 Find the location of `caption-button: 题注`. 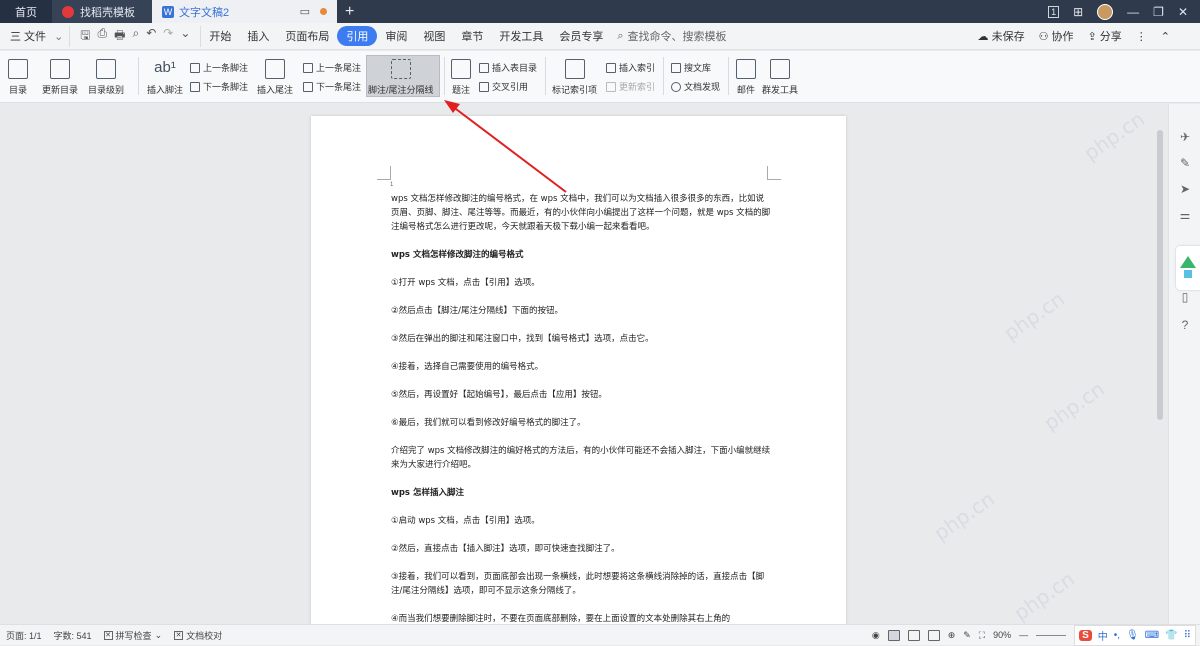

caption-button: 题注 is located at coordinates (461, 75).